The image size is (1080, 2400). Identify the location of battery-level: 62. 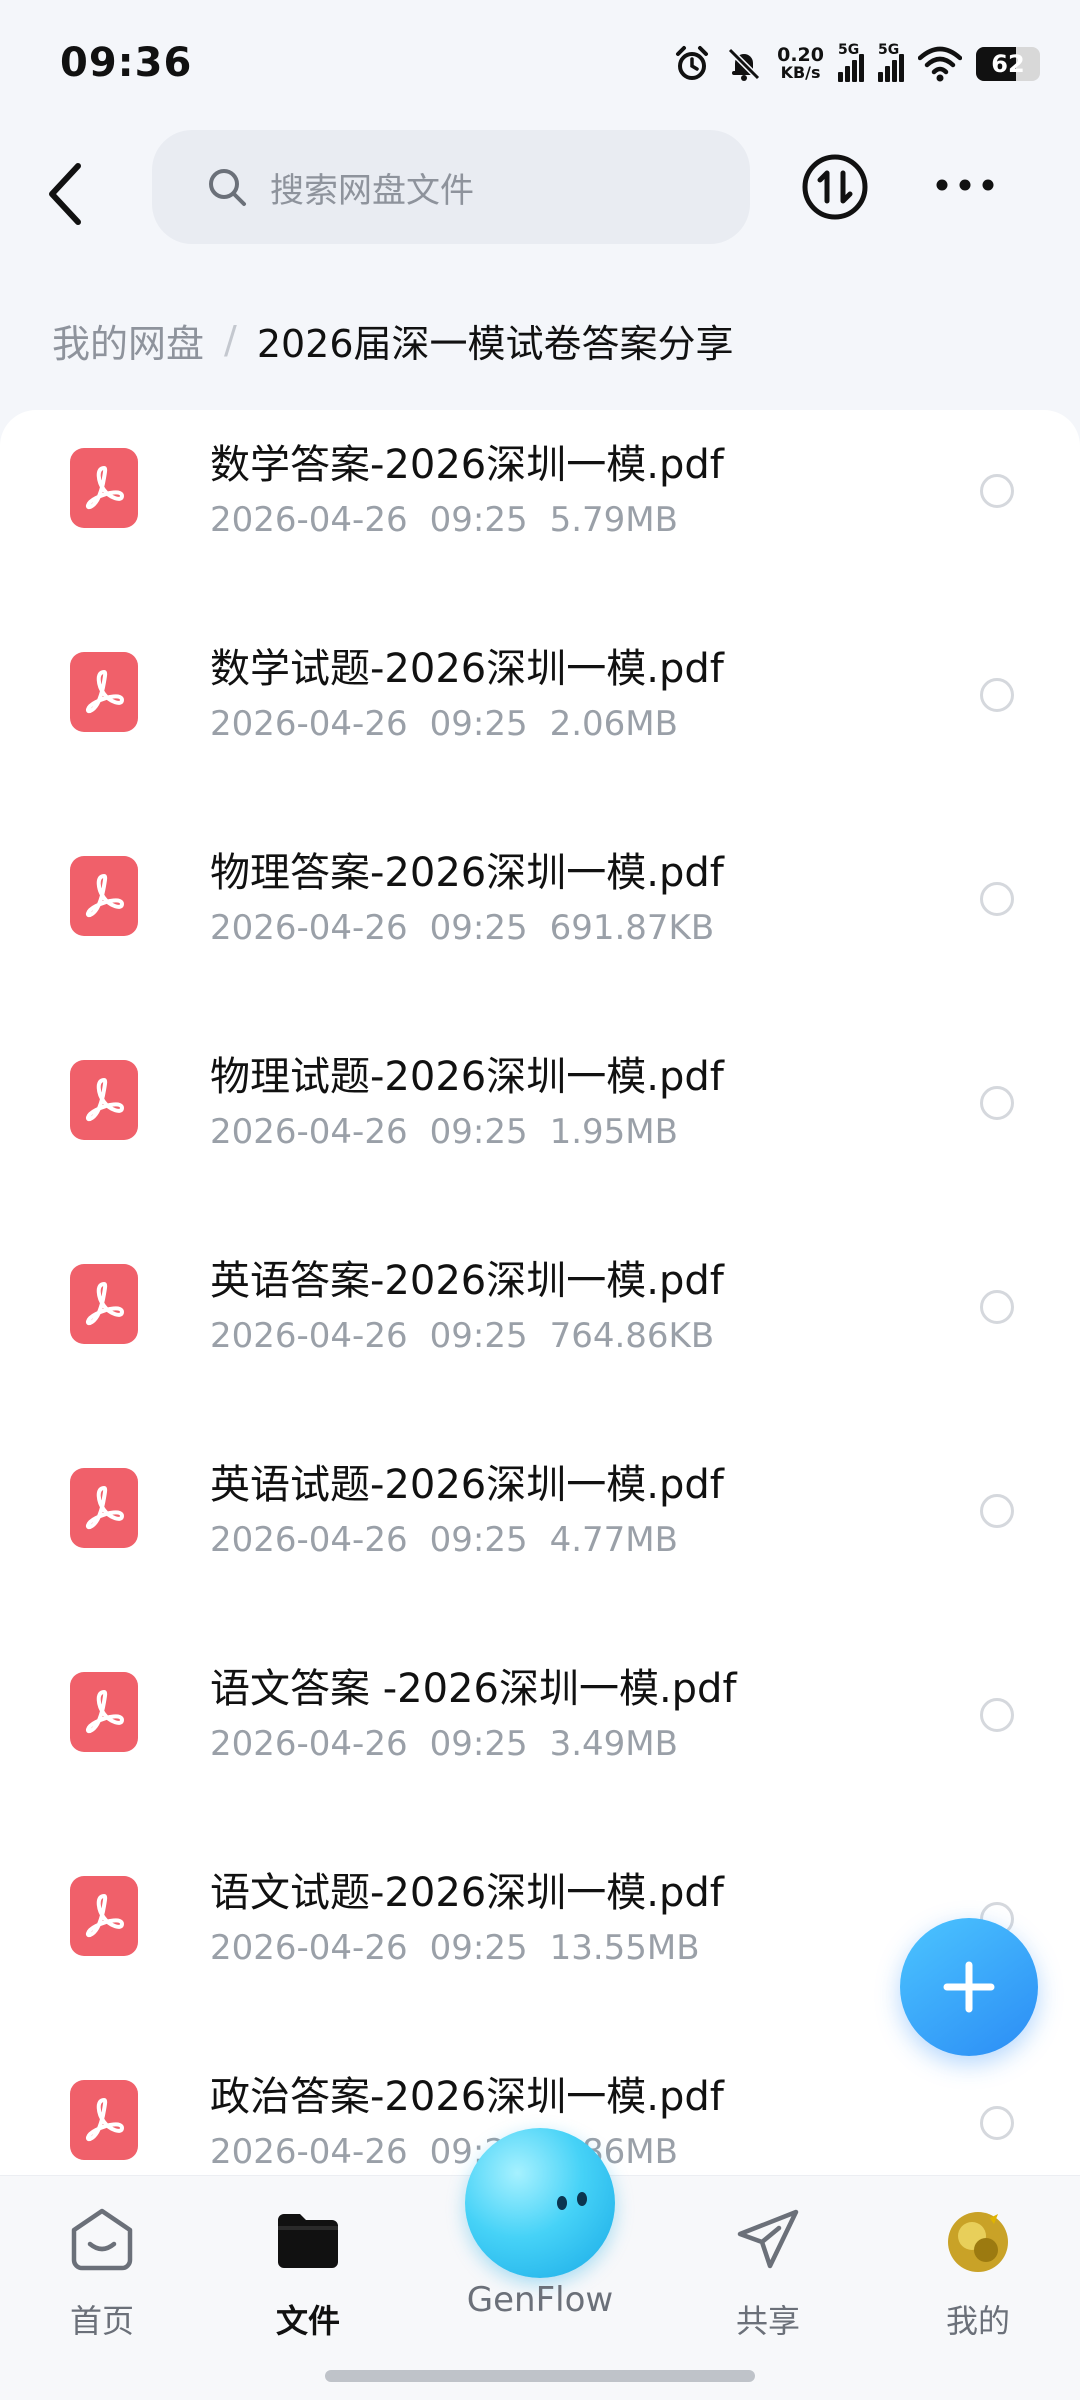
(1008, 64).